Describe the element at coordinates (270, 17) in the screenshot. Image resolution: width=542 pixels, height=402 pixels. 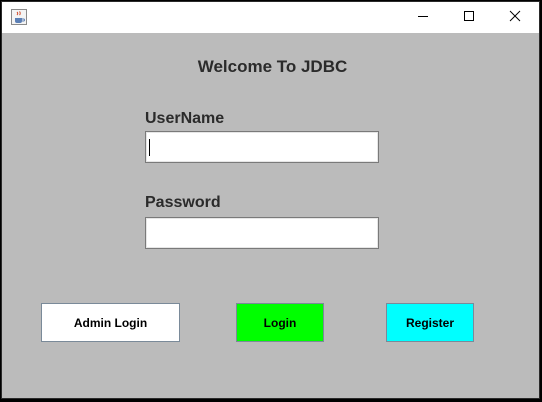
I see `title-bar` at that location.